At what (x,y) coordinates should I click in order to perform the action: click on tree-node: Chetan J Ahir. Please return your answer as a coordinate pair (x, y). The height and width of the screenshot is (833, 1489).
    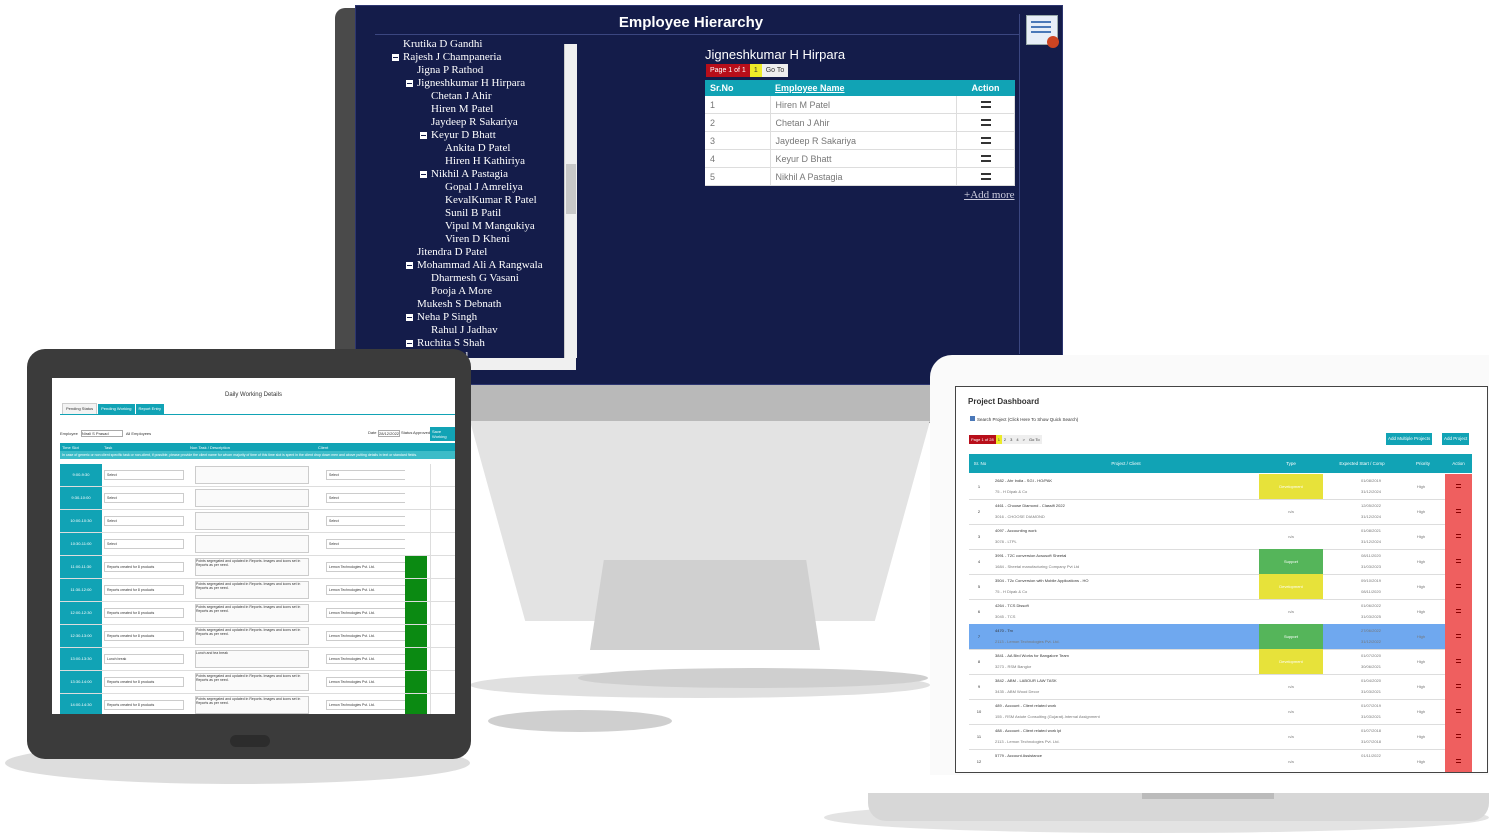
    Looking at the image, I should click on (461, 96).